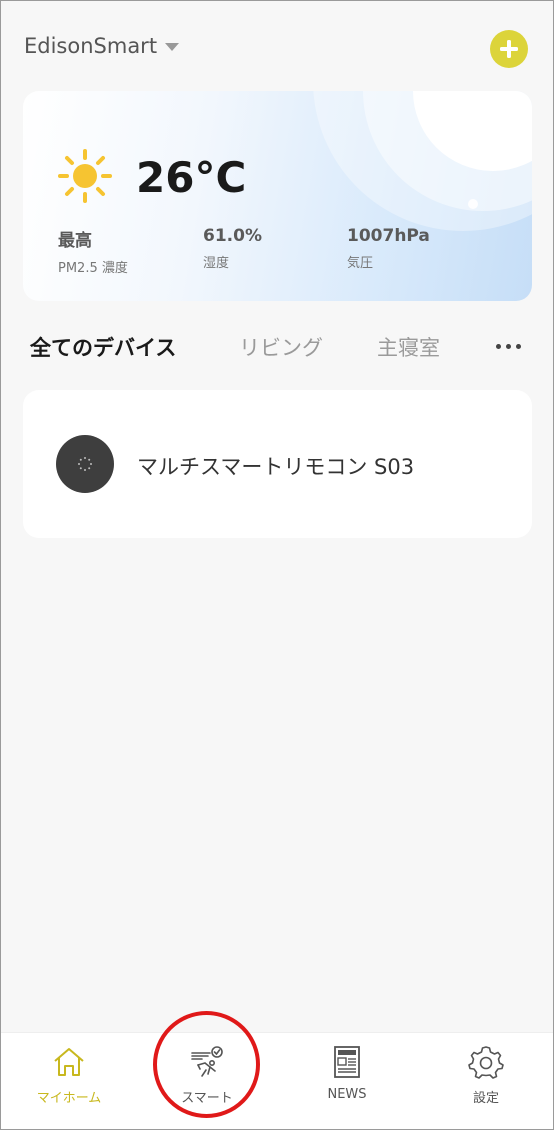 This screenshot has height=1130, width=554. I want to click on add-device-button, so click(509, 49).